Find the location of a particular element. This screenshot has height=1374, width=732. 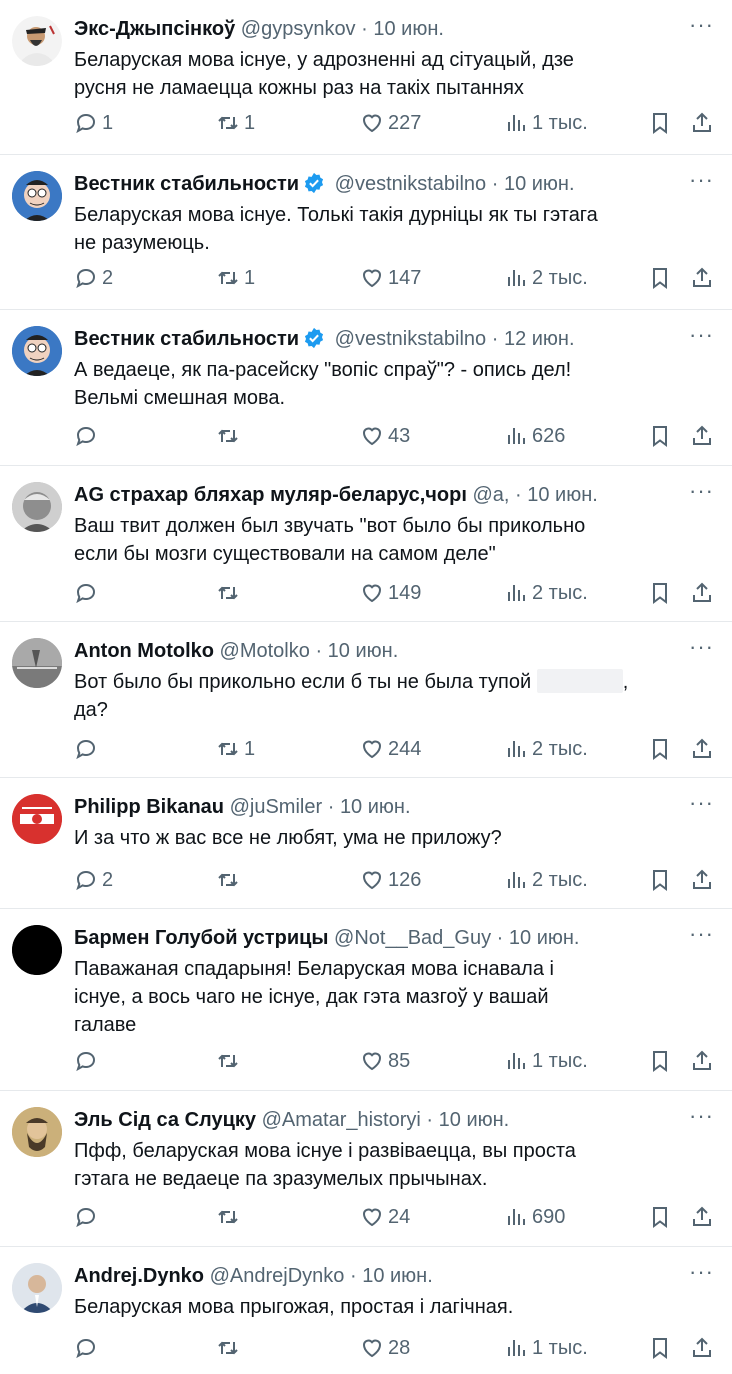

author-name: Эль Сід са Слуцку is located at coordinates (165, 1120).